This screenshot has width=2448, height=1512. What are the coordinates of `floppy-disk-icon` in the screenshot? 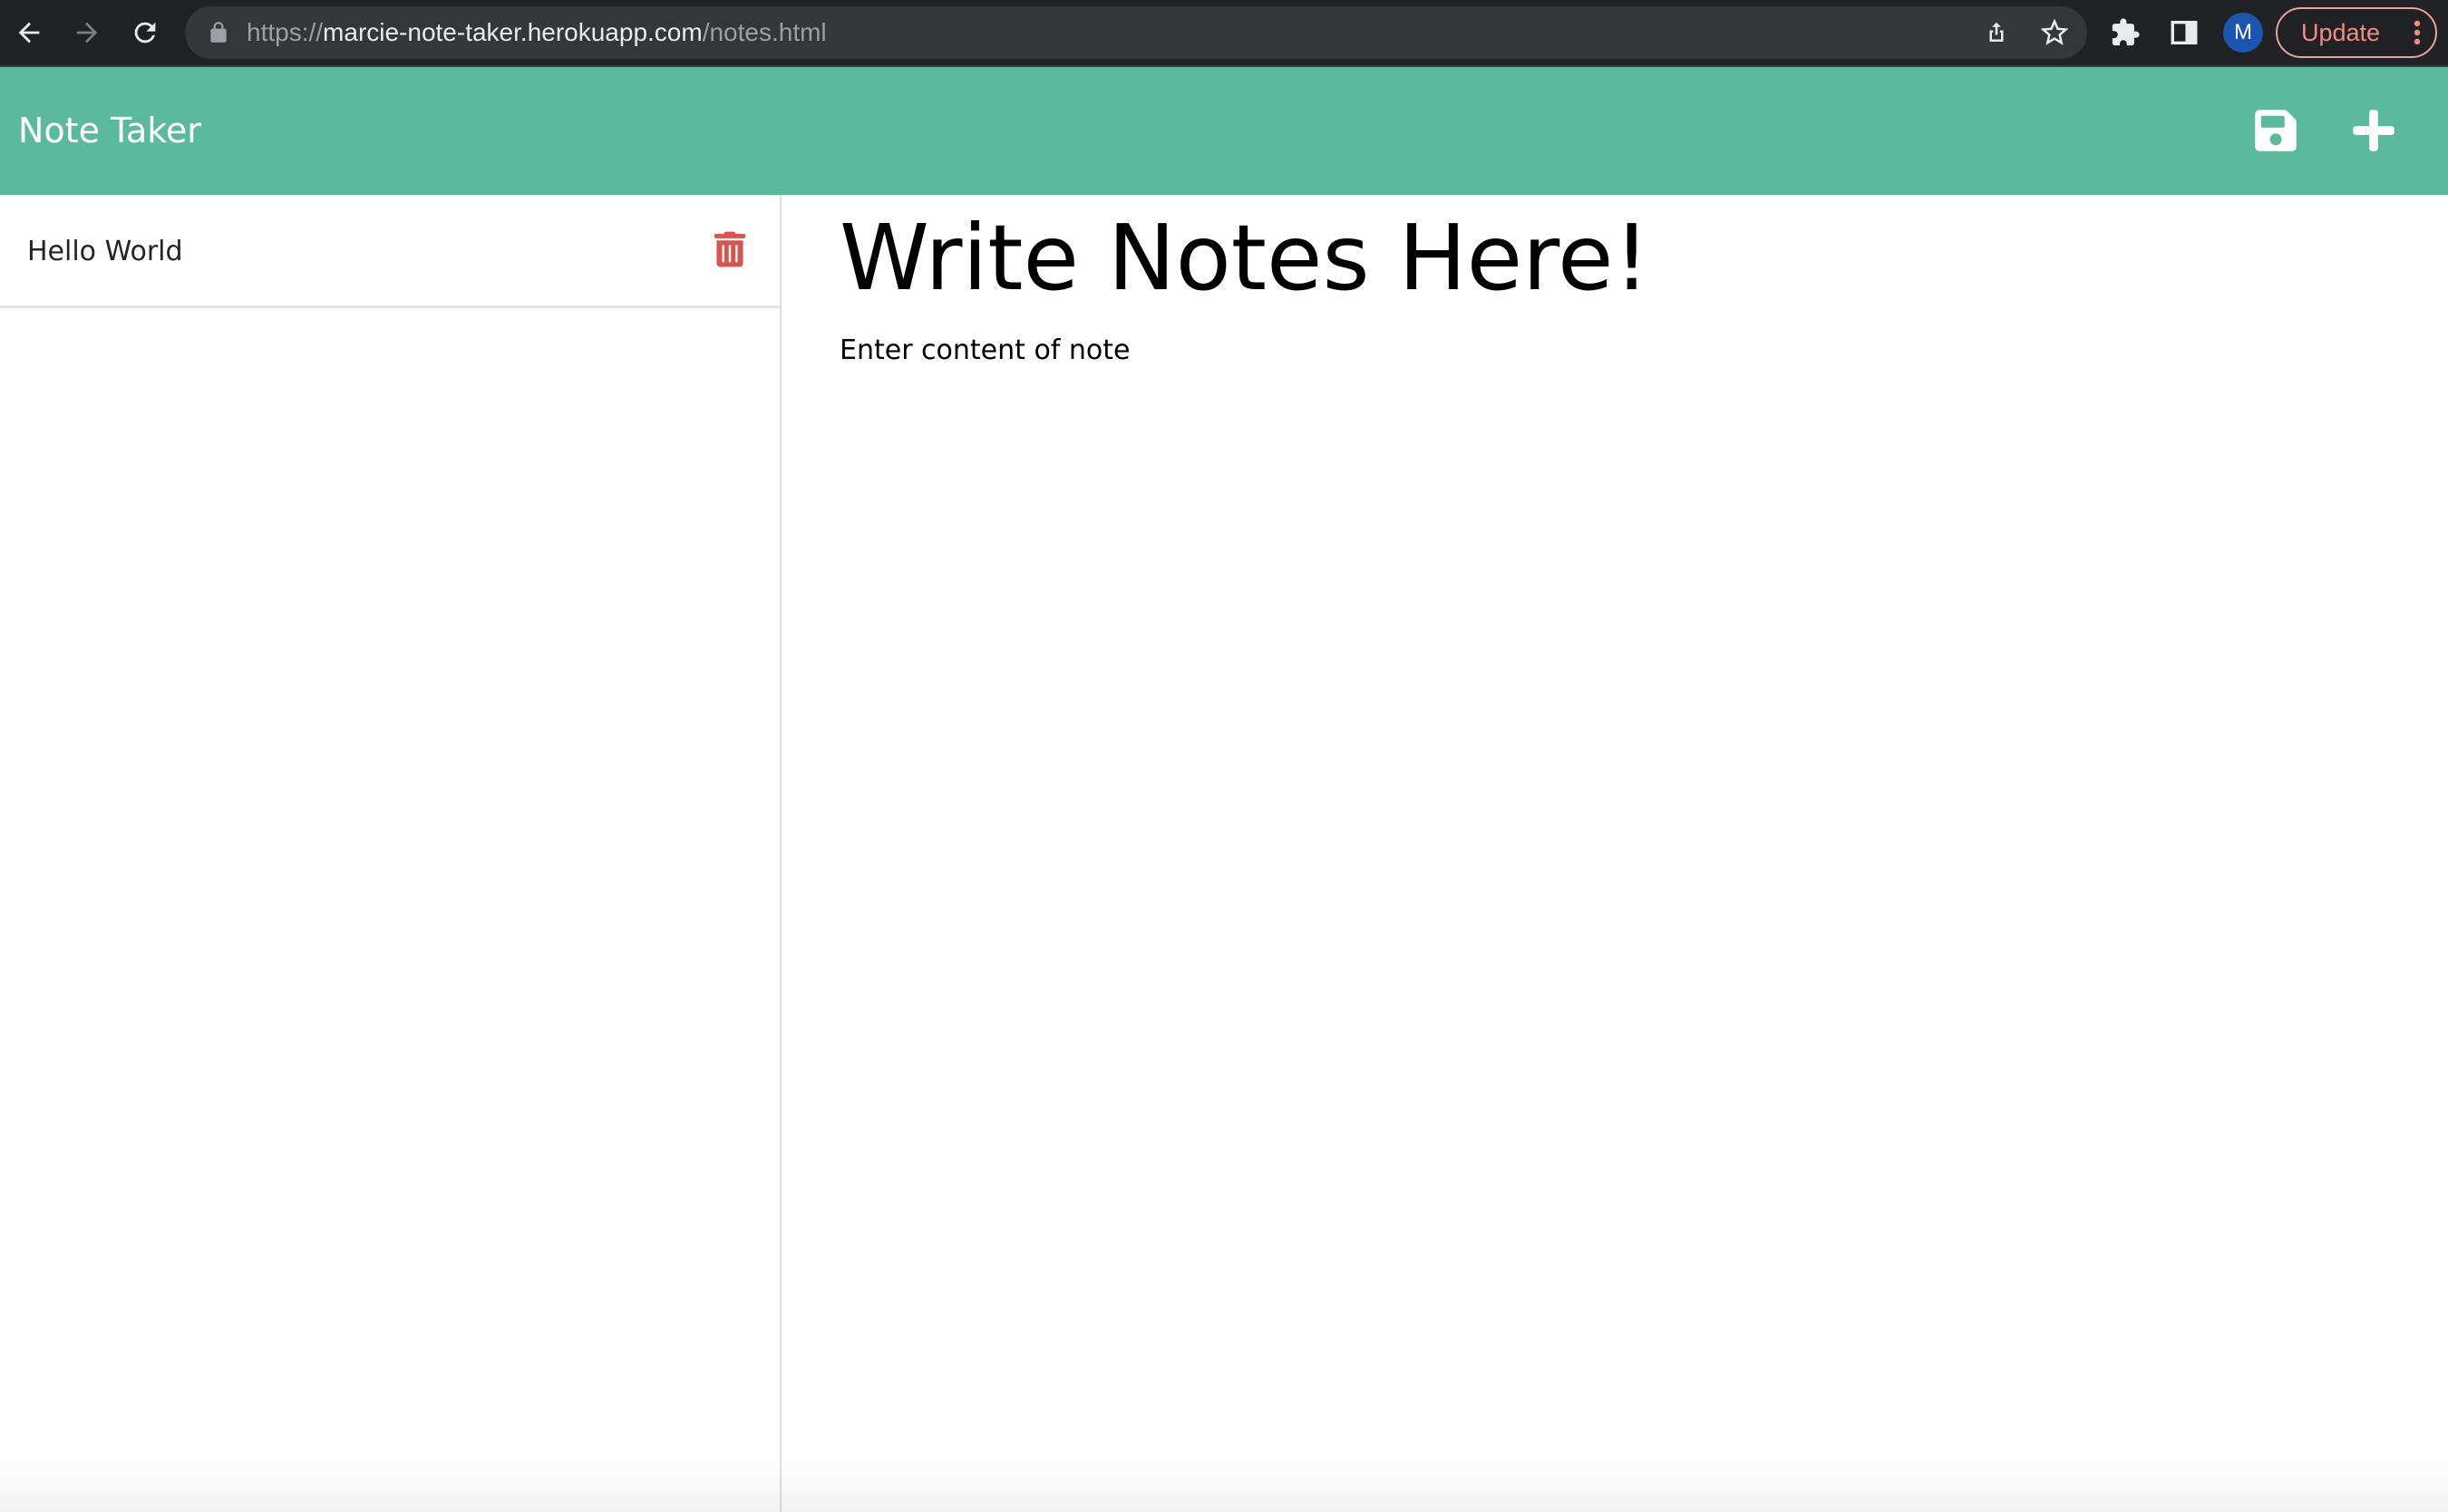 It's located at (2276, 130).